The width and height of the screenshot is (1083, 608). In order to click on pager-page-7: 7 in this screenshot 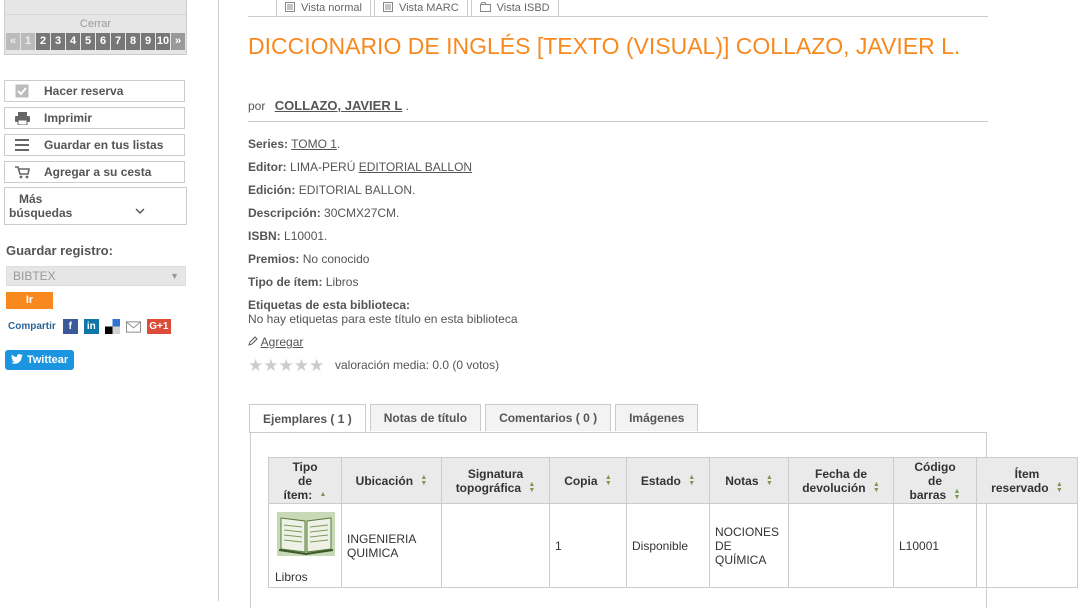, I will do `click(118, 41)`.